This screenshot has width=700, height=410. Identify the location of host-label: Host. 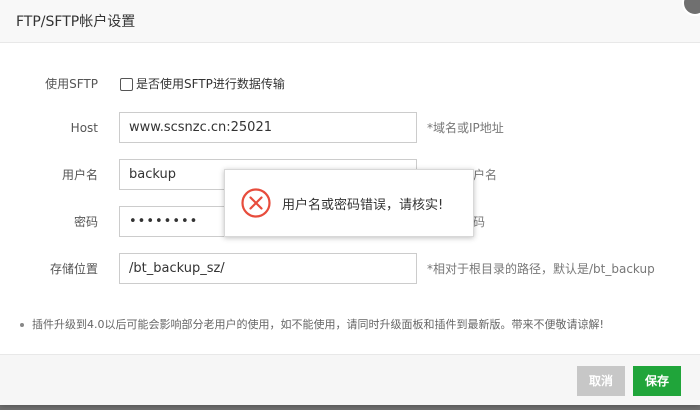
(84, 128).